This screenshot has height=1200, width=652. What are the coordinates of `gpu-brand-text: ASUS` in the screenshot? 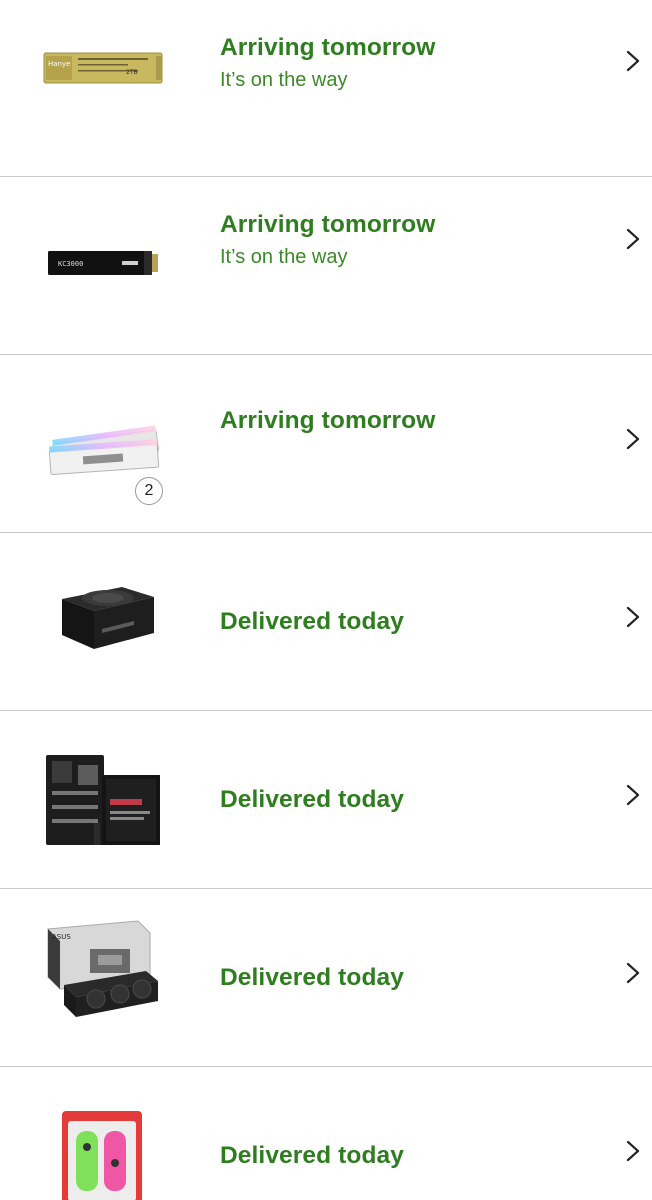 It's located at (61, 937).